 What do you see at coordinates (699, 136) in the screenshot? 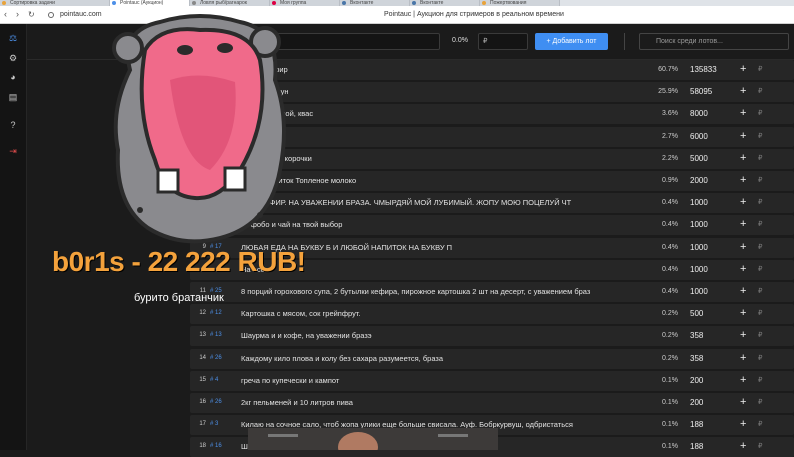
I see `lot-amount: 6000` at bounding box center [699, 136].